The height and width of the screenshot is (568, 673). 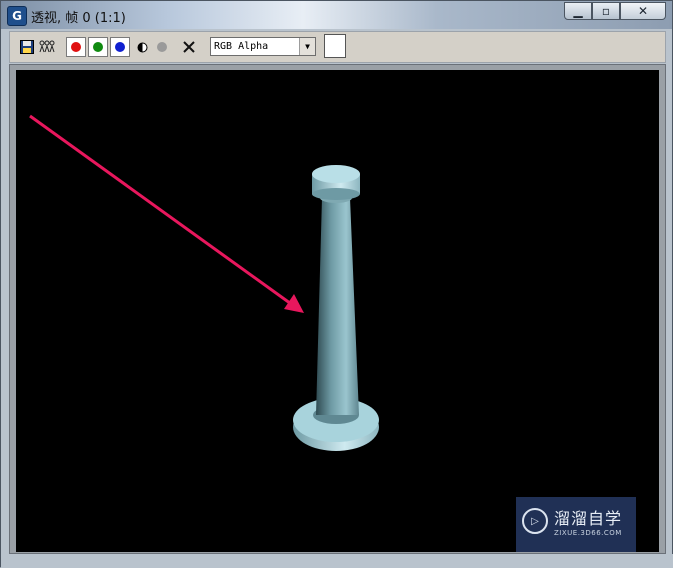 I want to click on minimize-button: ▁, so click(x=578, y=11).